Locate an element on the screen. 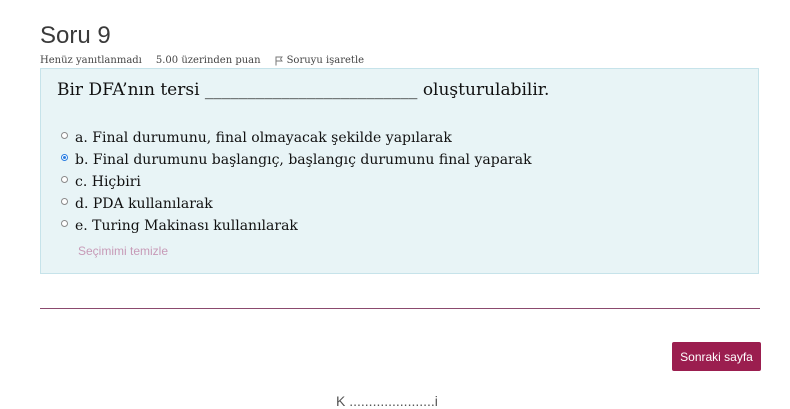 The height and width of the screenshot is (409, 790). answer-radio-b is located at coordinates (64, 157).